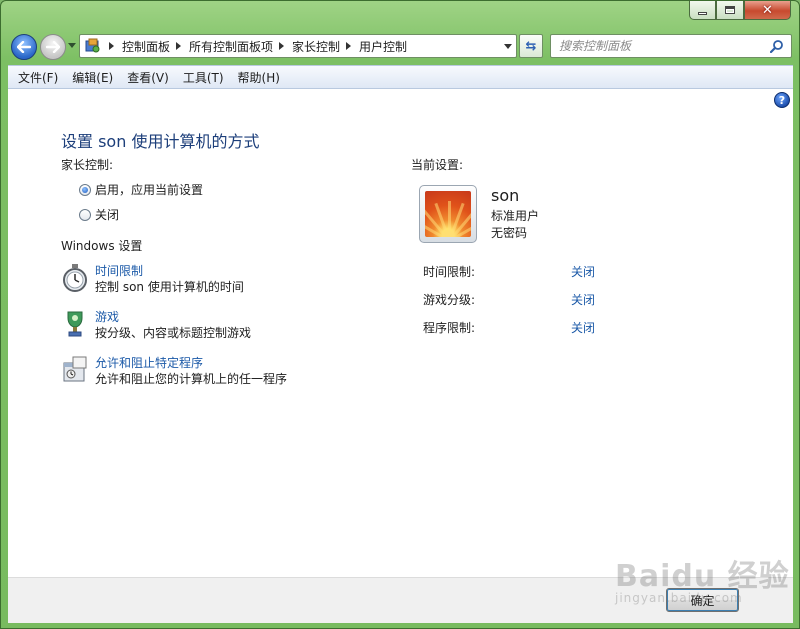 The height and width of the screenshot is (629, 800). What do you see at coordinates (75, 278) in the screenshot?
I see `stopwatch-icon` at bounding box center [75, 278].